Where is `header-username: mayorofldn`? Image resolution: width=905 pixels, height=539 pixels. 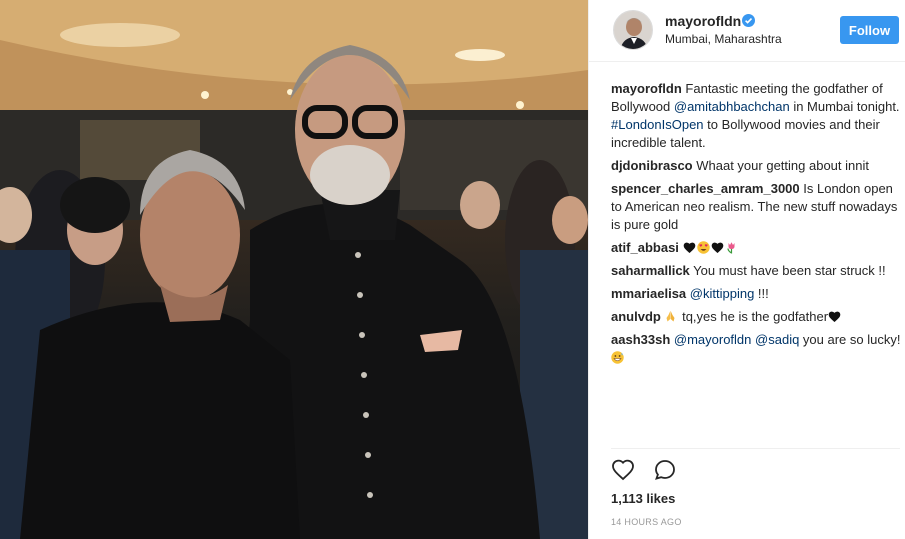
header-username: mayorofldn is located at coordinates (703, 21).